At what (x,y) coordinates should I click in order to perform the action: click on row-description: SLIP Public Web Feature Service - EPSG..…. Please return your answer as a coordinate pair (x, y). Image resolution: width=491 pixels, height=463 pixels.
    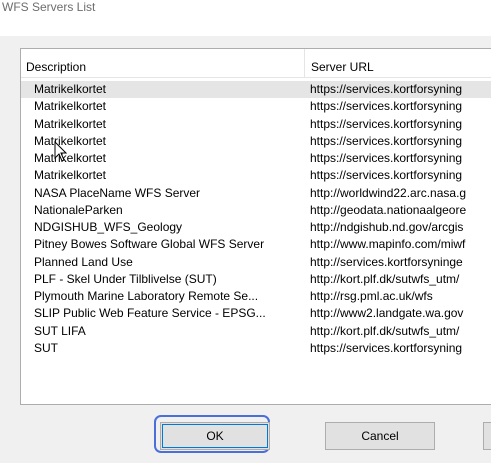
    Looking at the image, I should click on (150, 313).